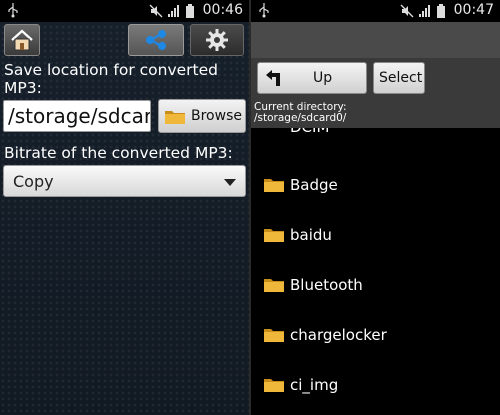  I want to click on file-list-item: ci_img, so click(375, 385).